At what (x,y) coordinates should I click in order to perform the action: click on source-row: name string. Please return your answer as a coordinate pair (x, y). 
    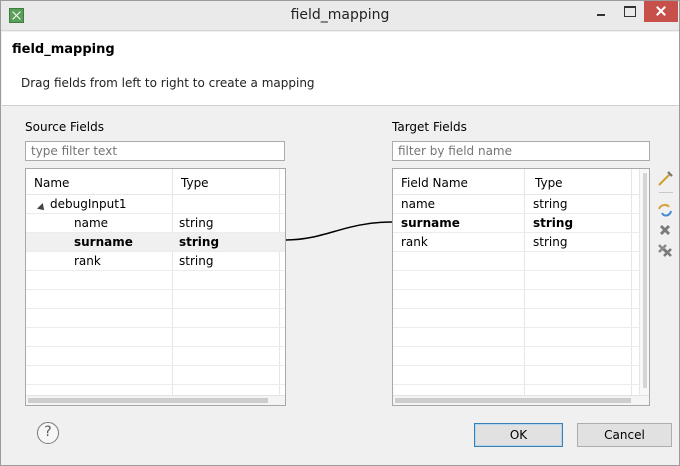
    Looking at the image, I should click on (155, 223).